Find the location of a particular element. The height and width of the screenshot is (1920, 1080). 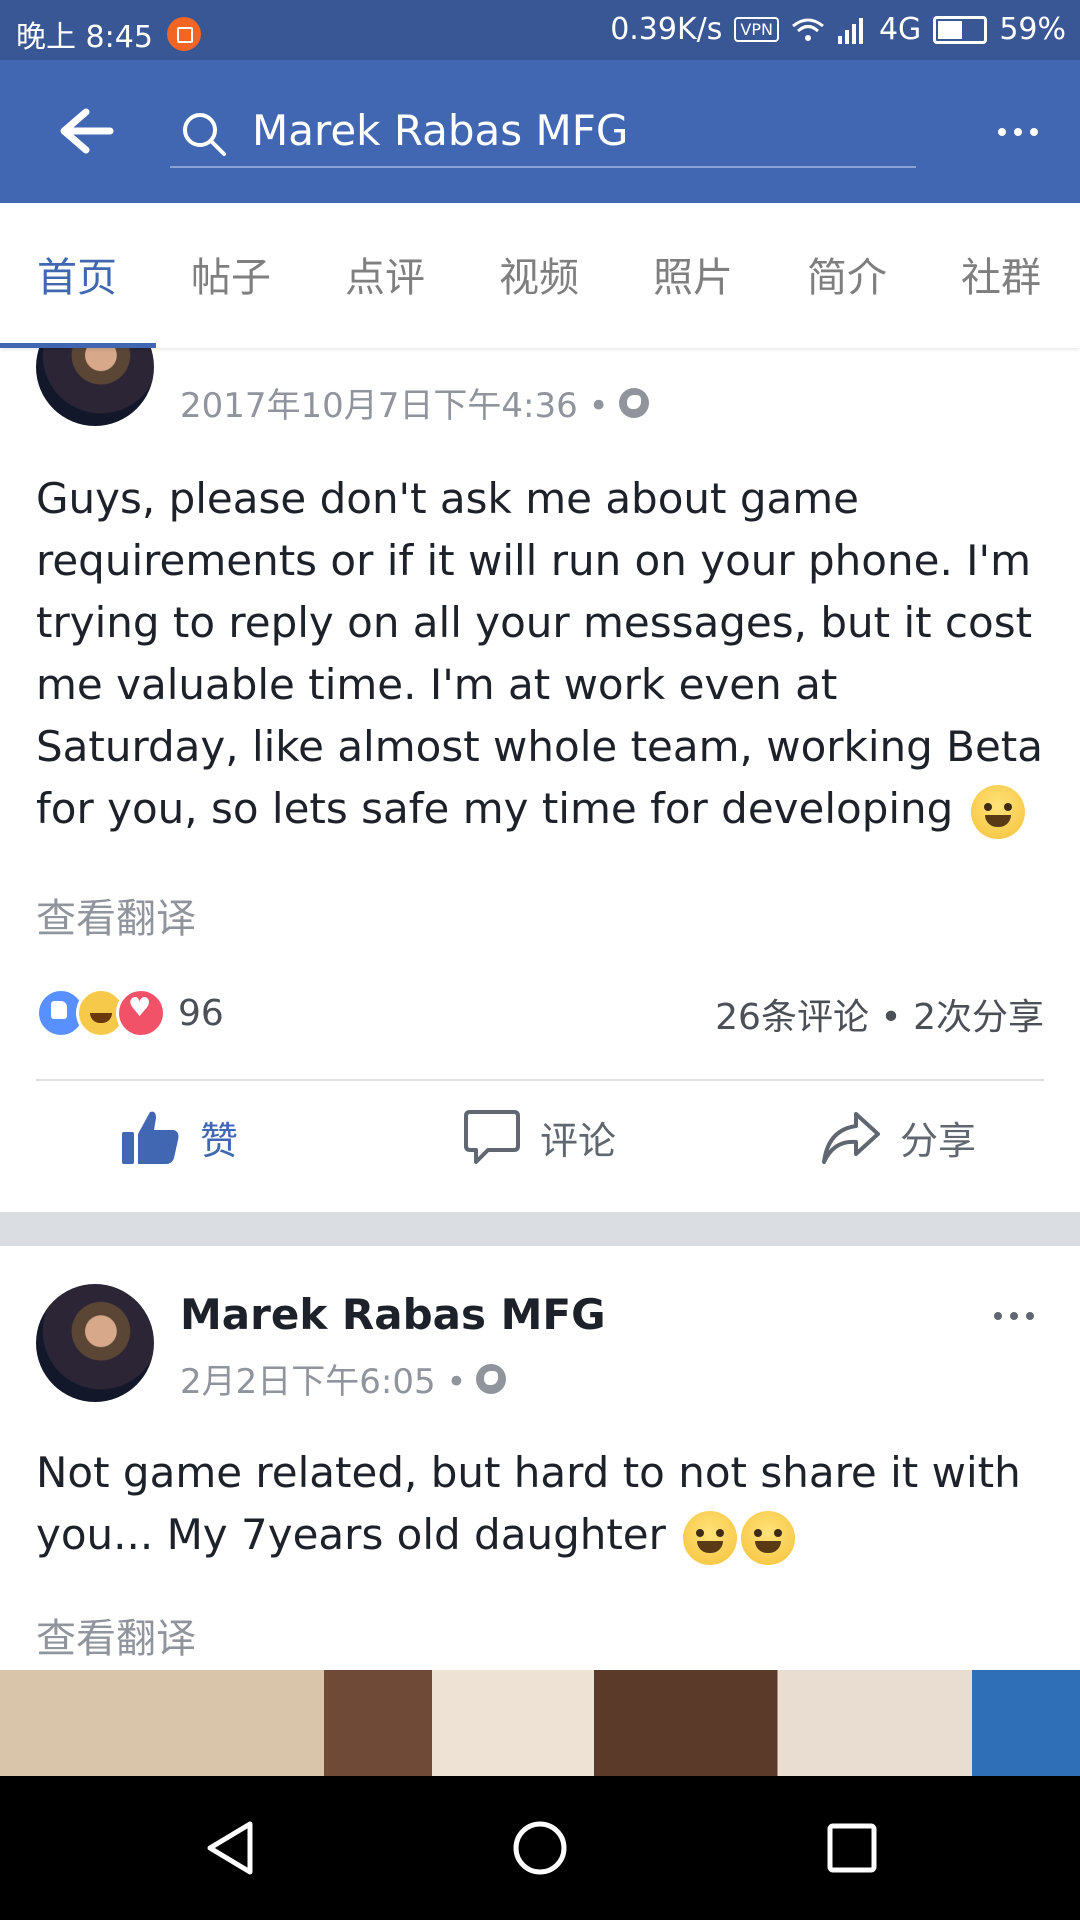

tab-home: 首页 is located at coordinates (78, 275).